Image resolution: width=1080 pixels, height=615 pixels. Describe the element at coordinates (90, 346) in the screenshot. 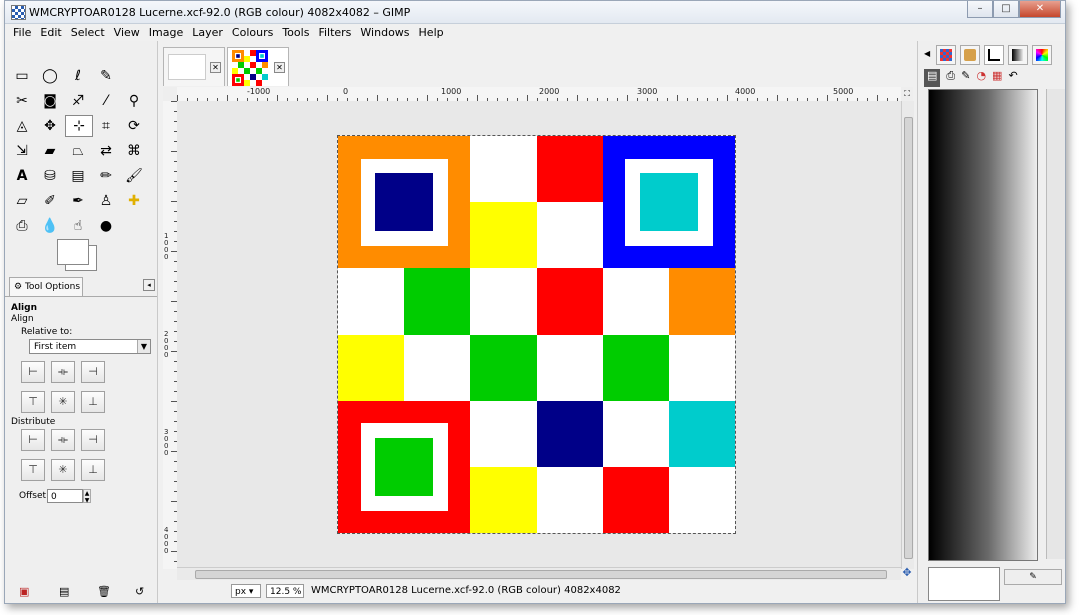

I see `relative-to-select: First item ▼` at that location.